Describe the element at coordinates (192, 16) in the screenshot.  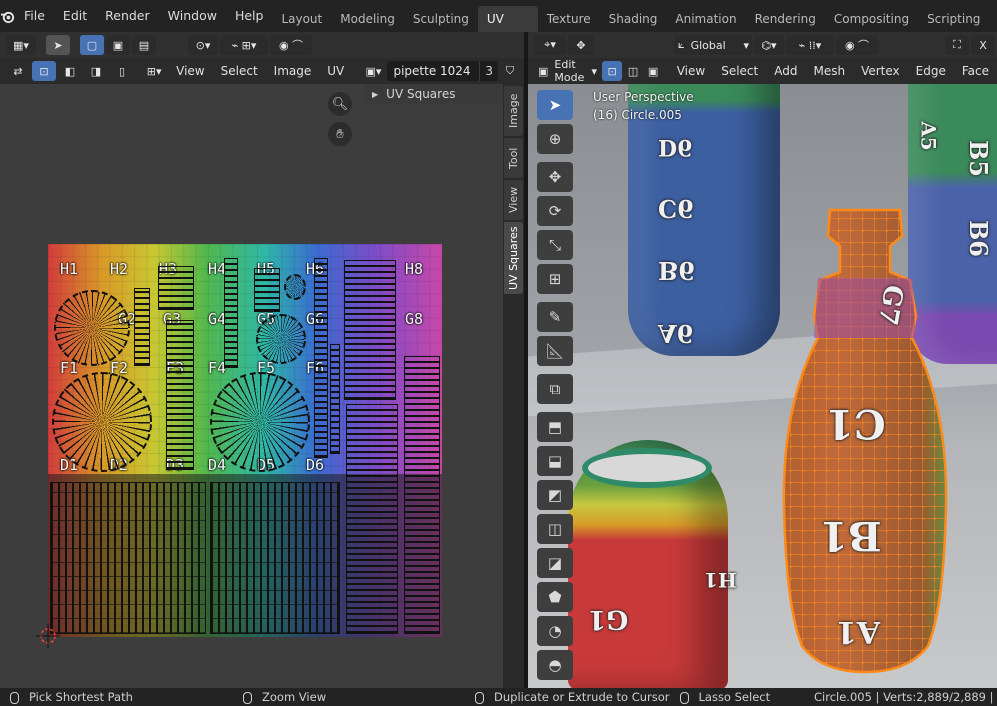
I see `menu-window: Window` at that location.